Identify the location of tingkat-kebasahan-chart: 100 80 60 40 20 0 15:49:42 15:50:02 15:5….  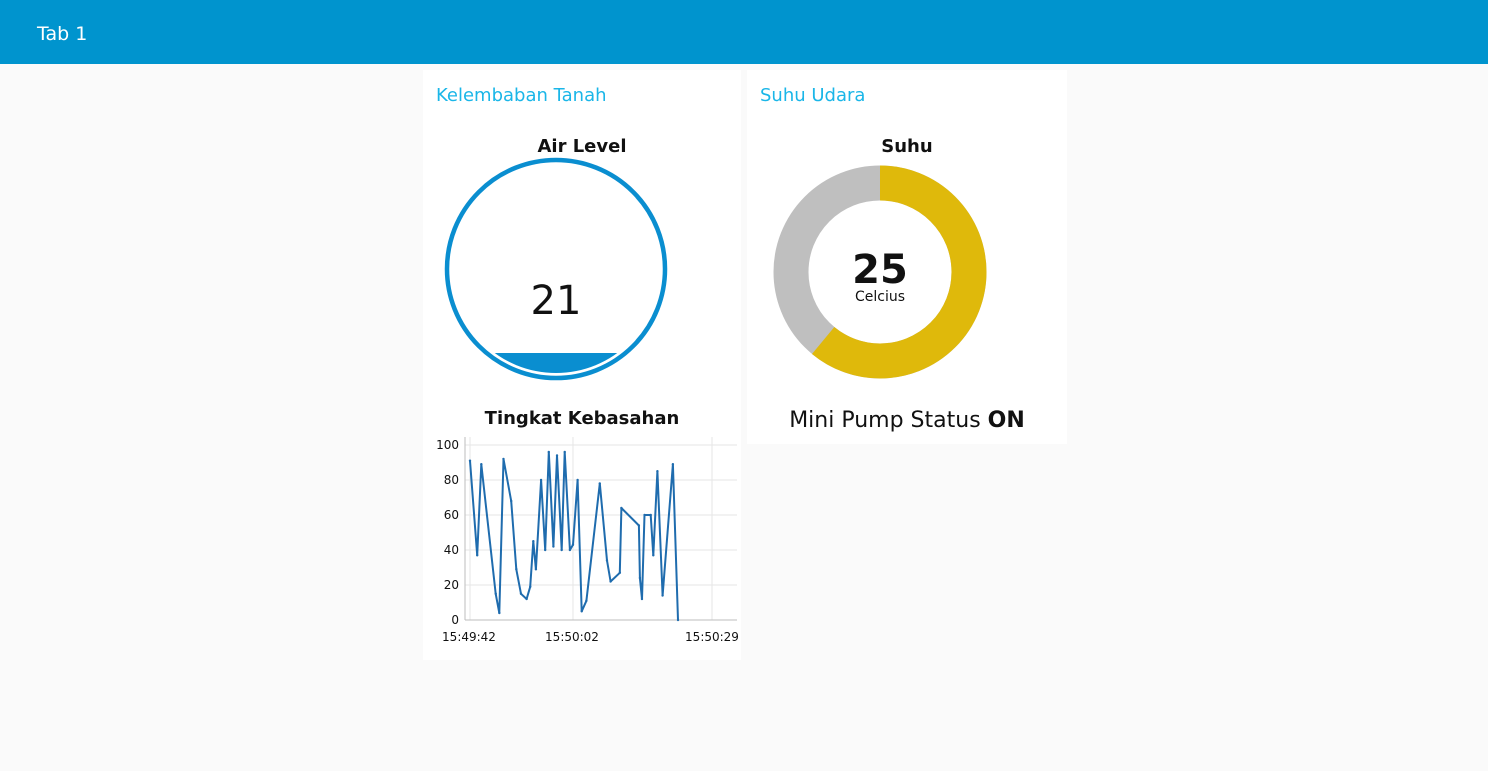
(587, 540).